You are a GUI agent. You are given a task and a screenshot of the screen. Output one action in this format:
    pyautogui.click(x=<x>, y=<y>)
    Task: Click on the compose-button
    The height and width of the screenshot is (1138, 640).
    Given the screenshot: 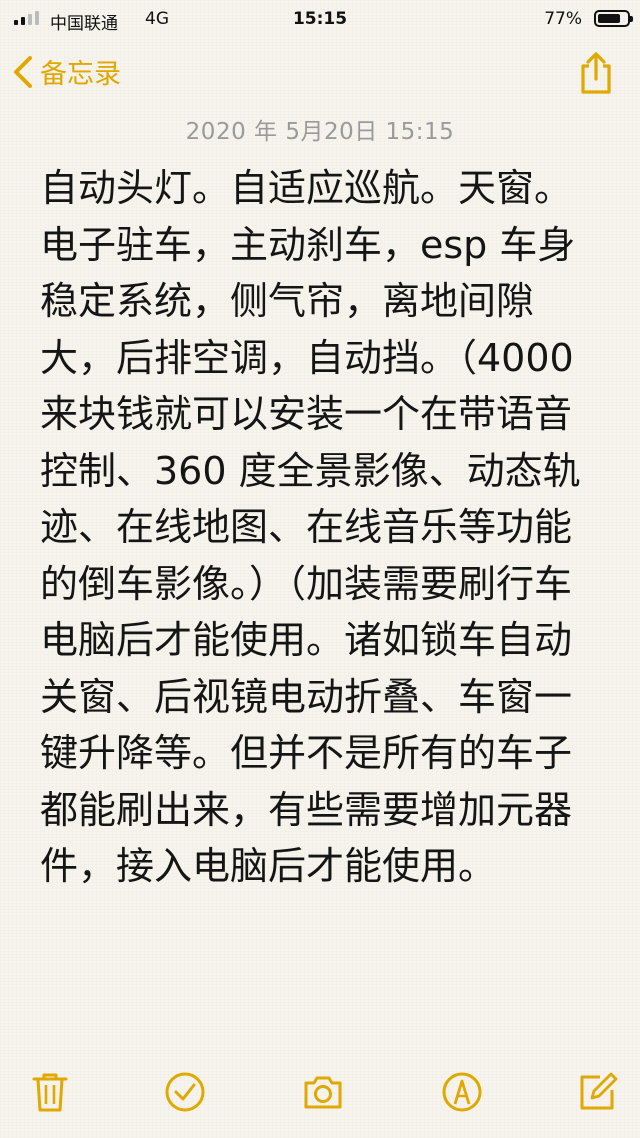 What is the action you would take?
    pyautogui.click(x=598, y=1092)
    